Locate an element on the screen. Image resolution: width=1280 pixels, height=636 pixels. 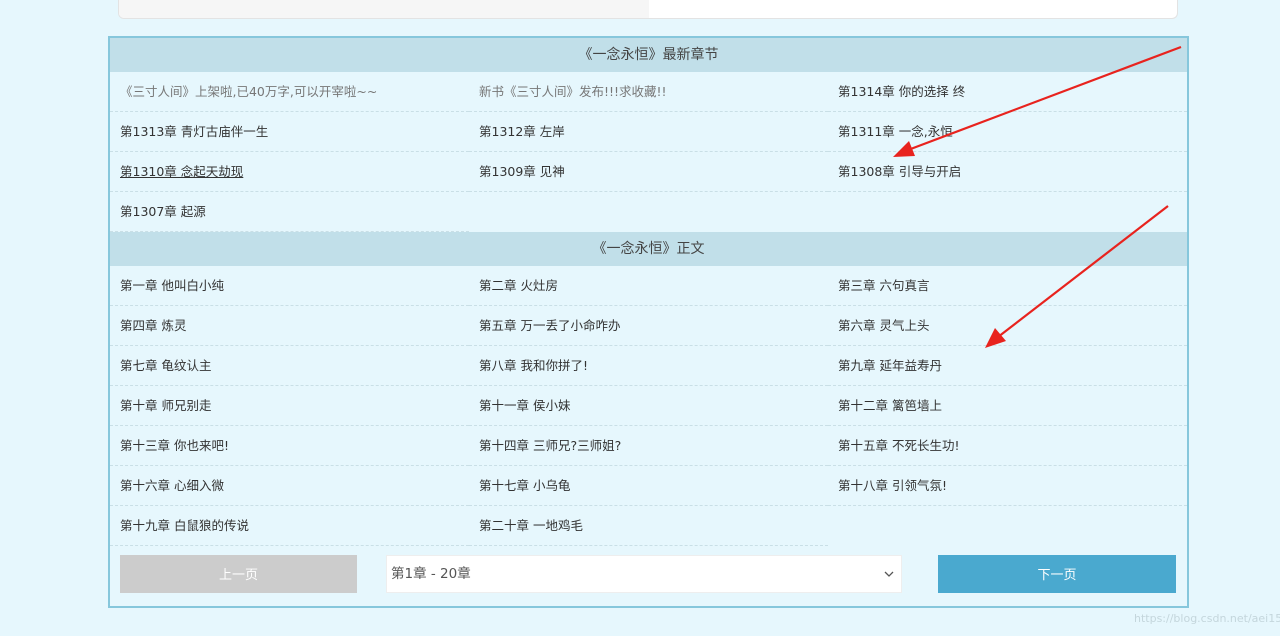
chapter-link: 第十八章 引领气氛! is located at coordinates (1007, 486).